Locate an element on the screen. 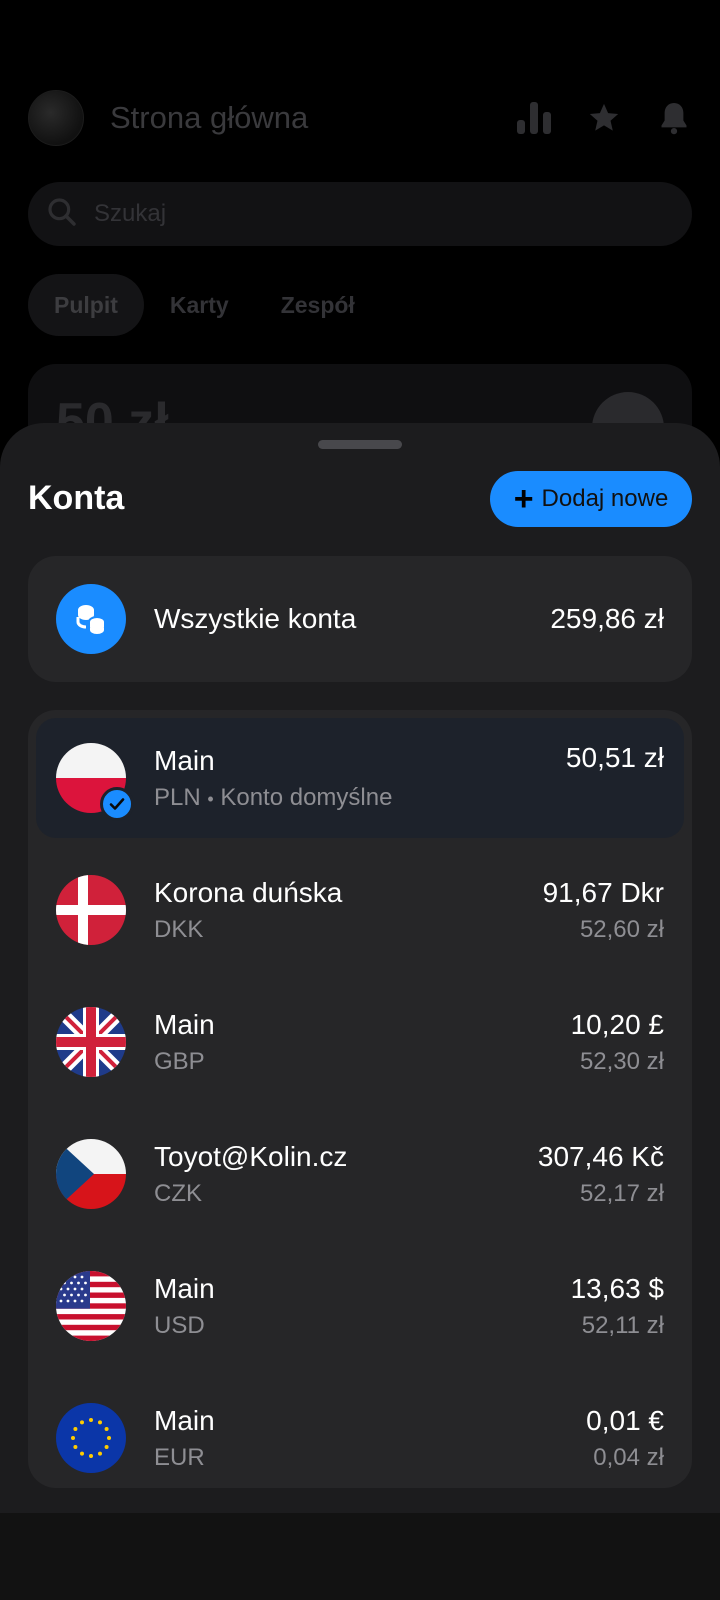  account-row-czk: Toyot@Kolin.cz CZK 307,46 Kč 52,17 zł is located at coordinates (360, 1174).